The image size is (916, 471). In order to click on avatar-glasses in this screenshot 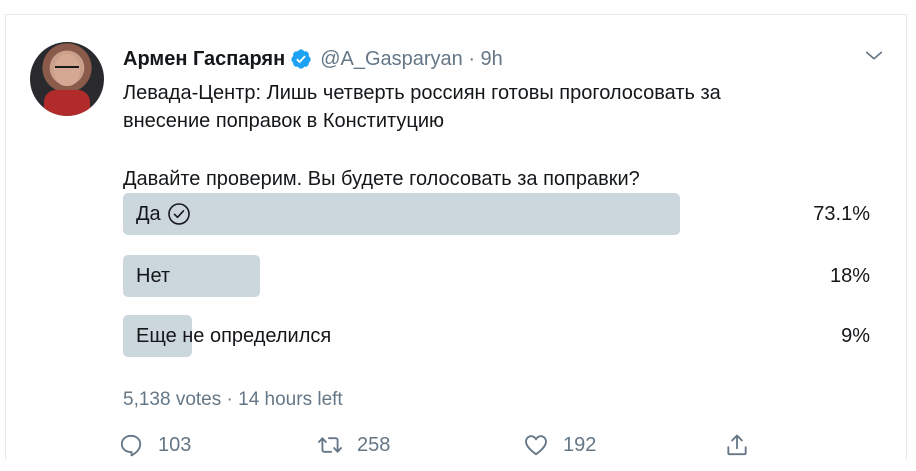, I will do `click(67, 70)`.